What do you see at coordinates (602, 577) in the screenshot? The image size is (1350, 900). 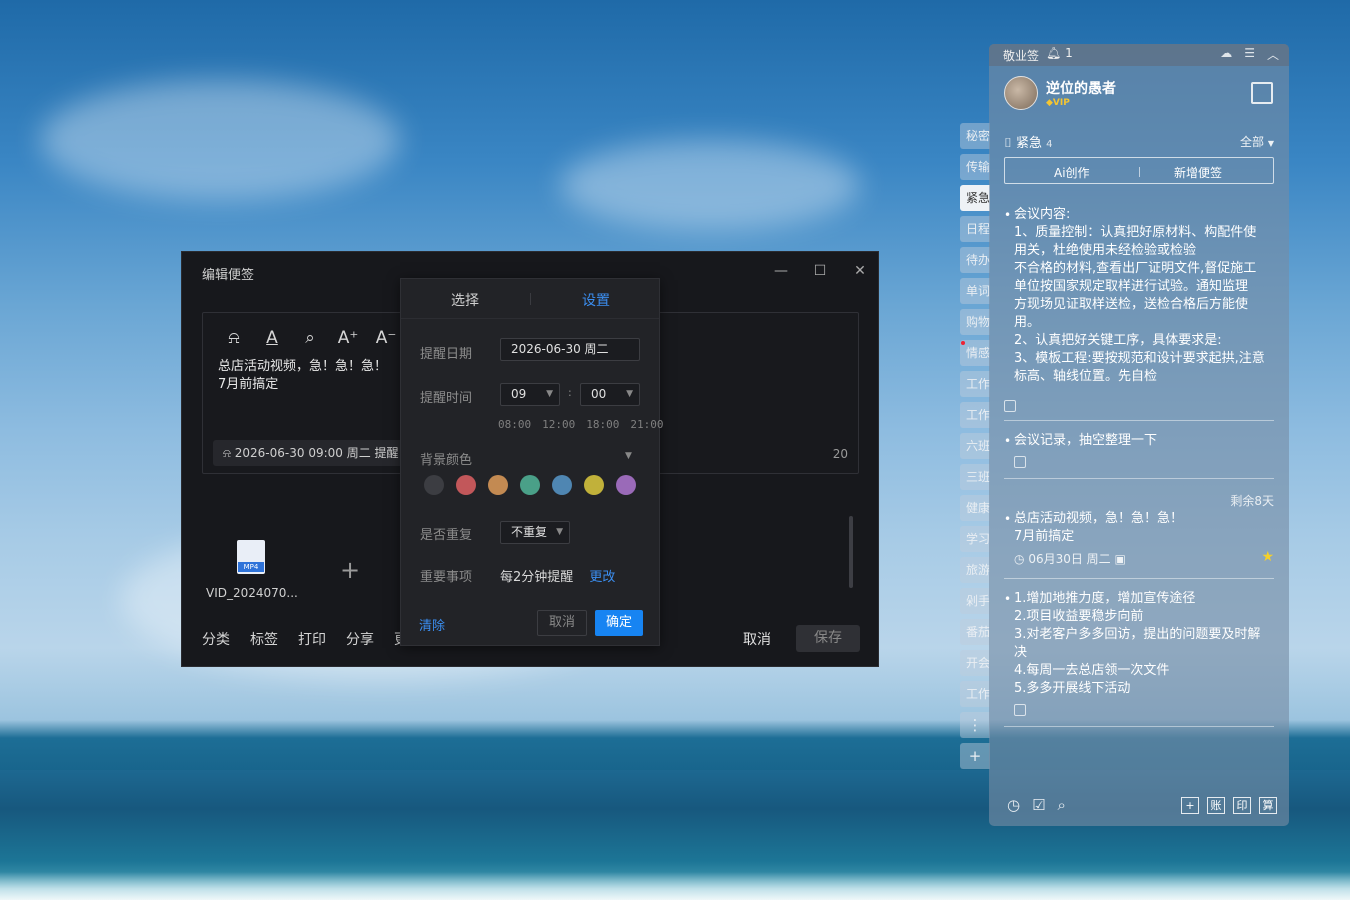 I see `change-link: 更改` at bounding box center [602, 577].